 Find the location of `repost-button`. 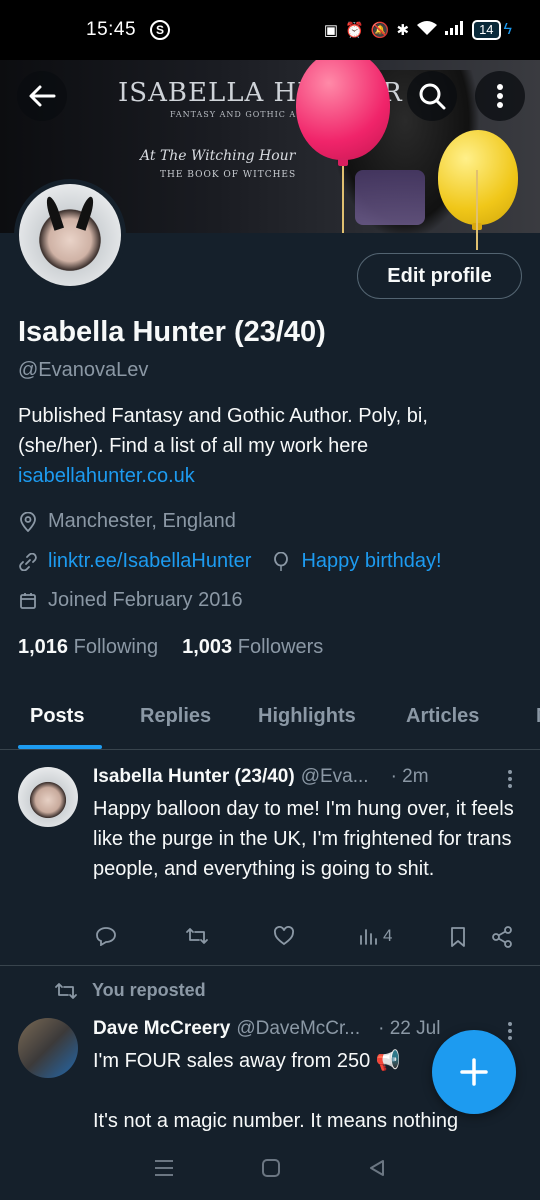

repost-button is located at coordinates (197, 936).